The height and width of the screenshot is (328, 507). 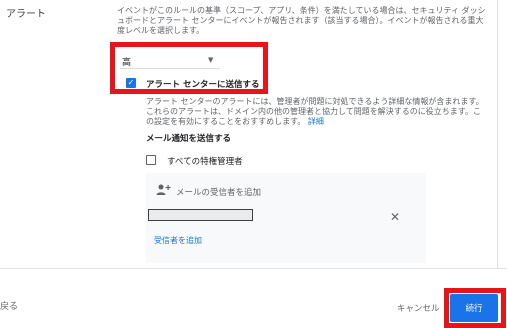 What do you see at coordinates (475, 308) in the screenshot?
I see `highlight-box-continue` at bounding box center [475, 308].